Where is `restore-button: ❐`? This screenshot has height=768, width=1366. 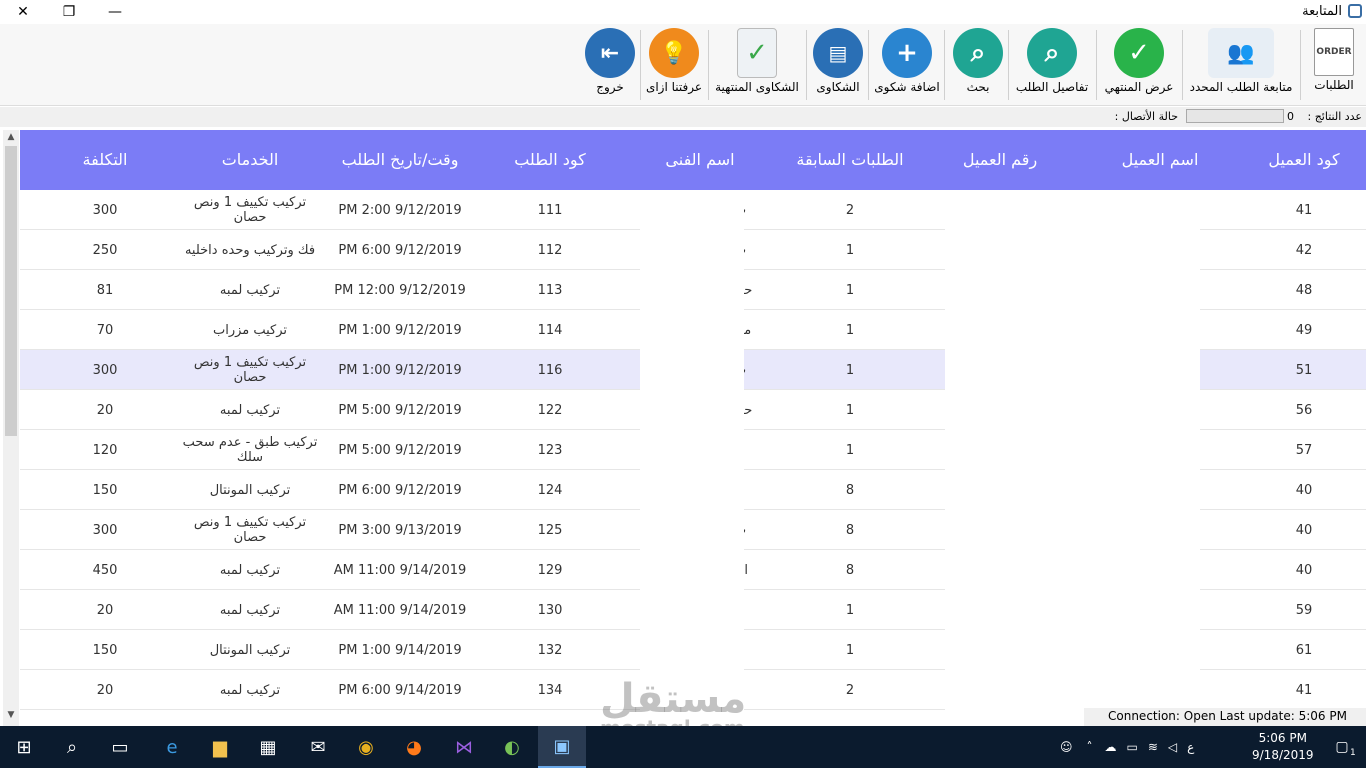 restore-button: ❐ is located at coordinates (69, 12).